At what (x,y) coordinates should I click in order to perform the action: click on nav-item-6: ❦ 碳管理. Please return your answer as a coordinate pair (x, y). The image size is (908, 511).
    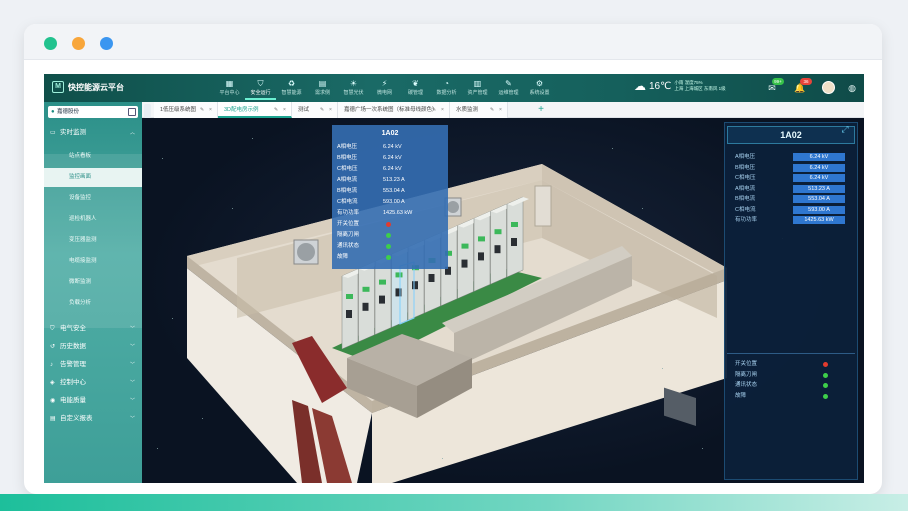
    Looking at the image, I should click on (415, 88).